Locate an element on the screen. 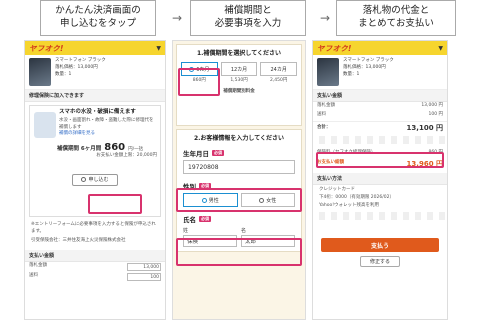  option-24-months: 24カ月 is located at coordinates (279, 69).